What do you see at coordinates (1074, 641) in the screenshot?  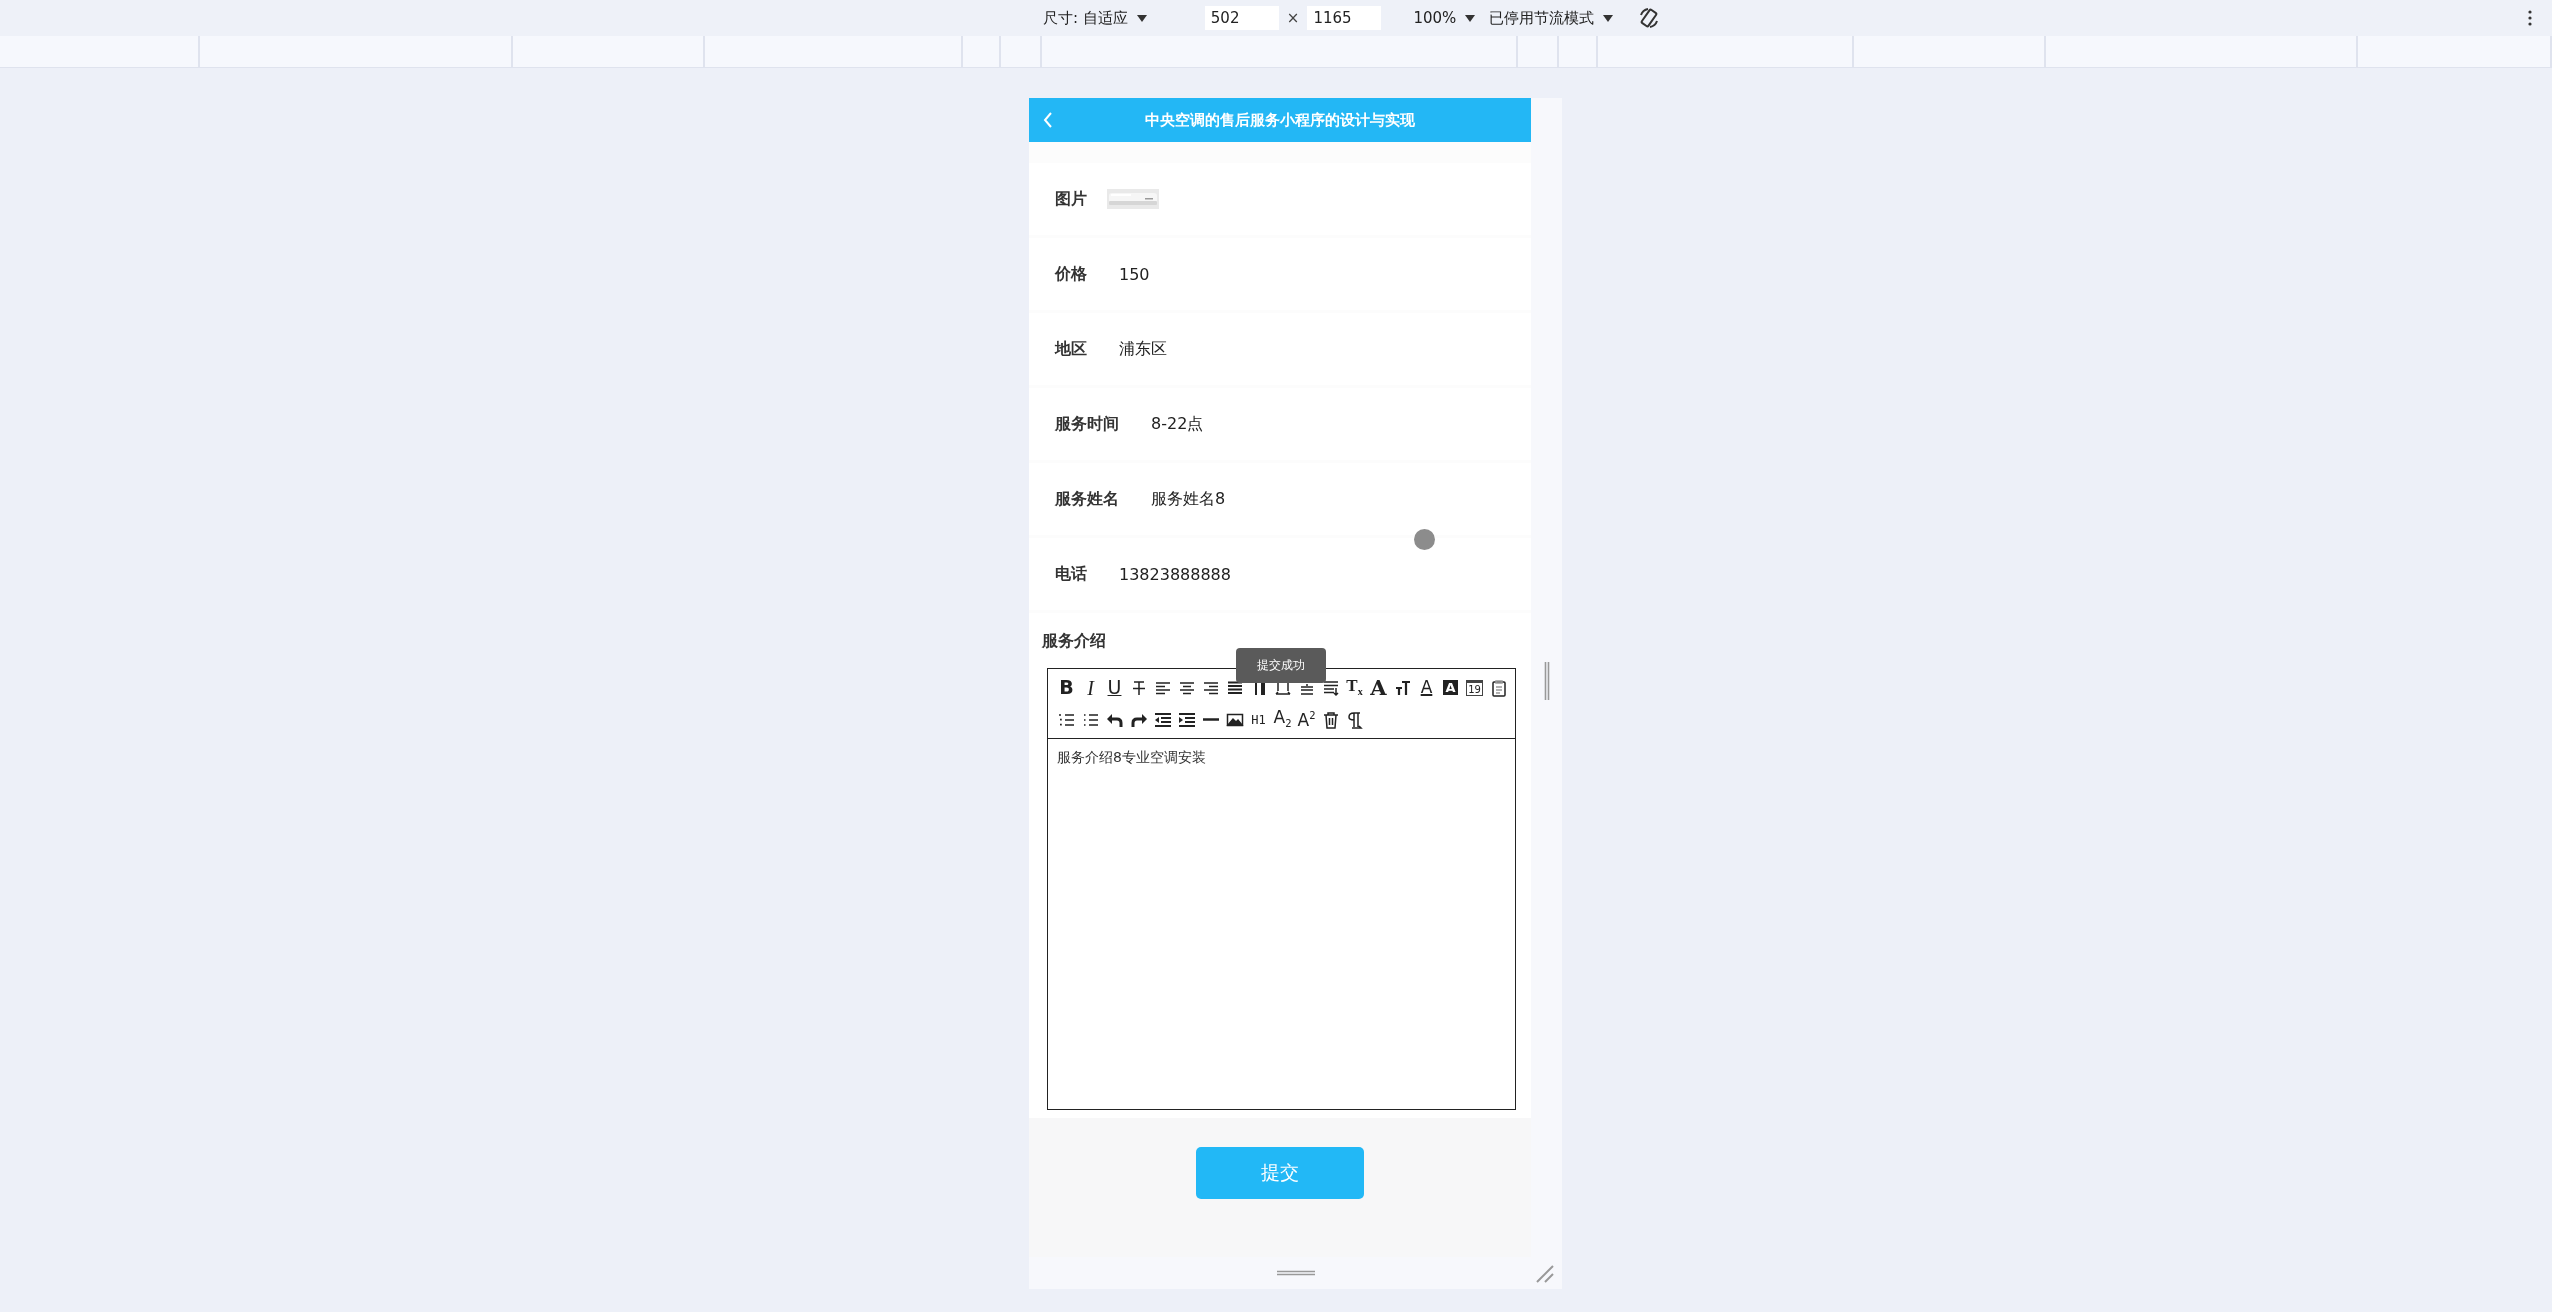 I see `section-label: 服务介绍` at bounding box center [1074, 641].